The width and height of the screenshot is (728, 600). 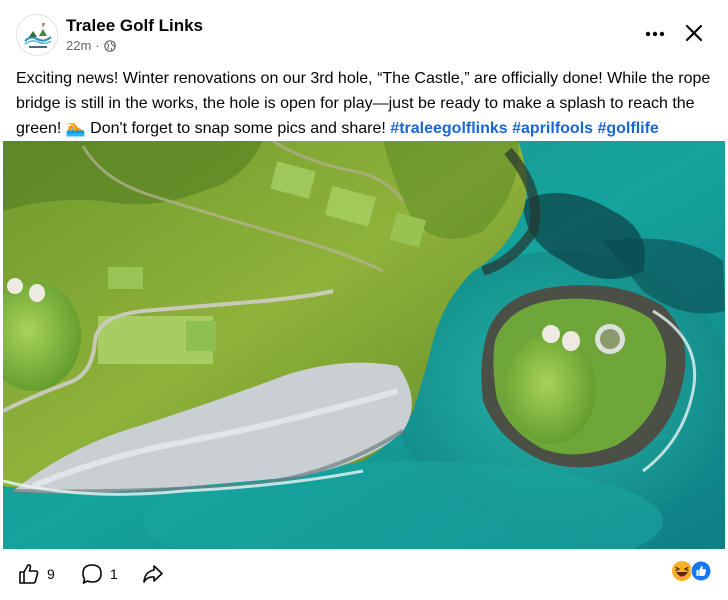 I want to click on close-button, so click(x=694, y=33).